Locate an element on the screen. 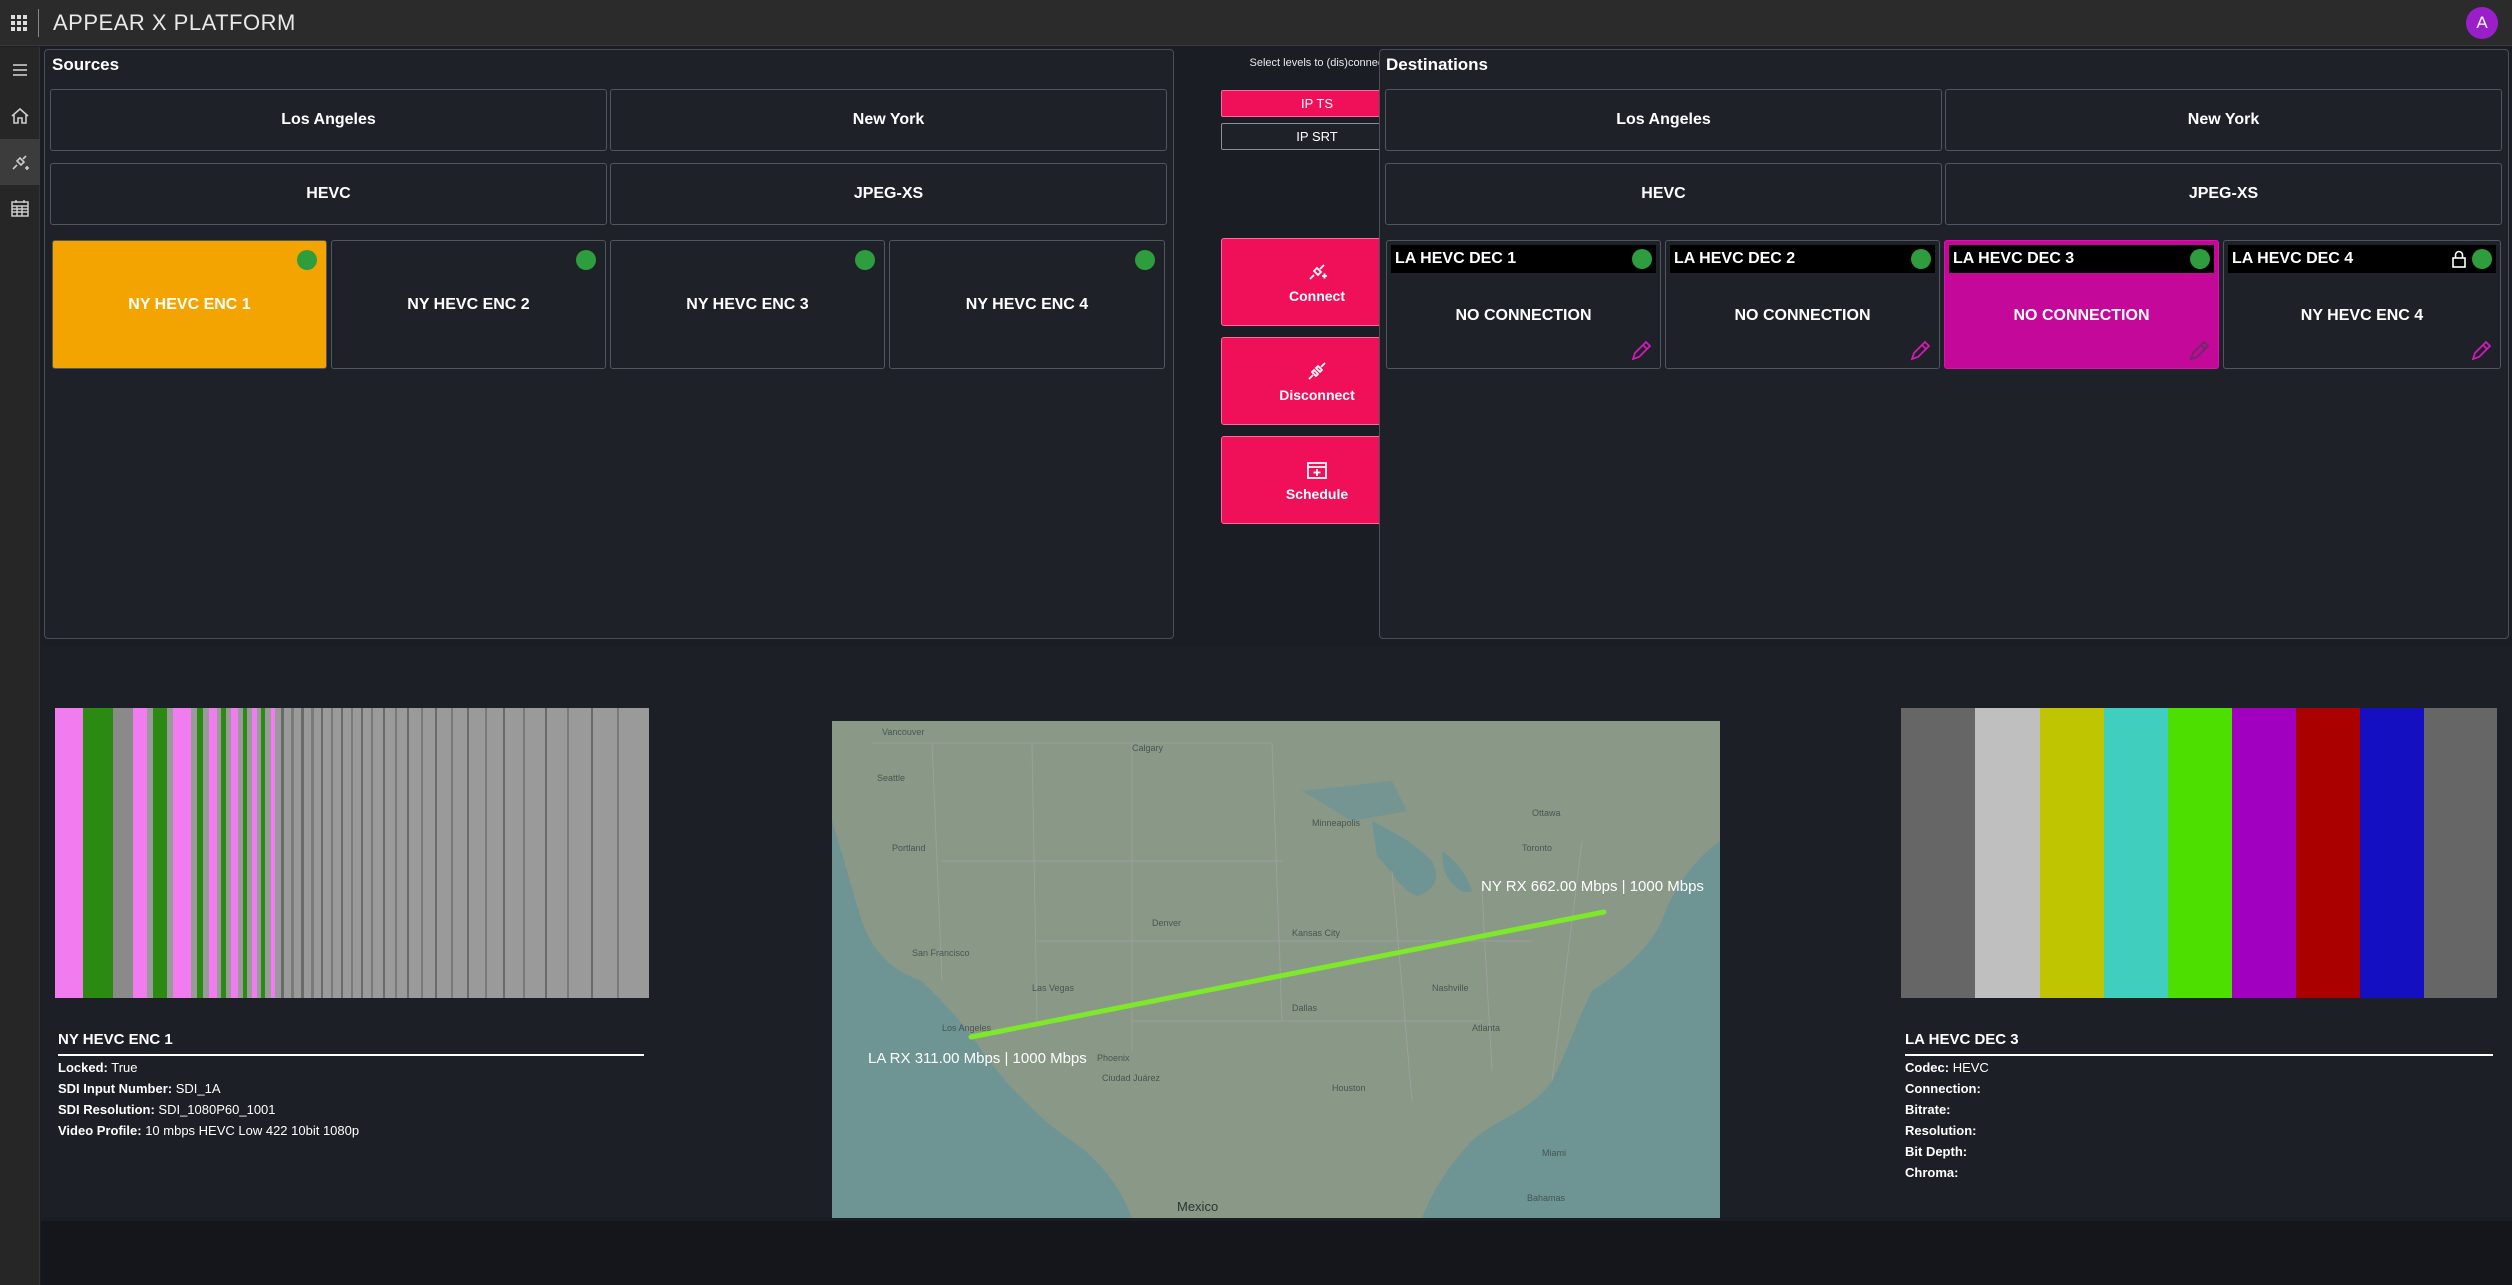 Image resolution: width=2512 pixels, height=1285 pixels. destination-connection: NY HEVC ENC 4 is located at coordinates (2362, 315).